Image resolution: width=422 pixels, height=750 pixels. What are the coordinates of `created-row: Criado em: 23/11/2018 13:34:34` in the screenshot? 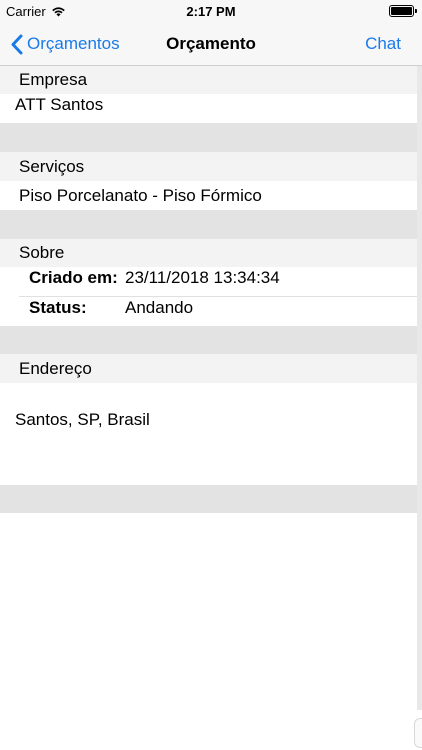 It's located at (211, 281).